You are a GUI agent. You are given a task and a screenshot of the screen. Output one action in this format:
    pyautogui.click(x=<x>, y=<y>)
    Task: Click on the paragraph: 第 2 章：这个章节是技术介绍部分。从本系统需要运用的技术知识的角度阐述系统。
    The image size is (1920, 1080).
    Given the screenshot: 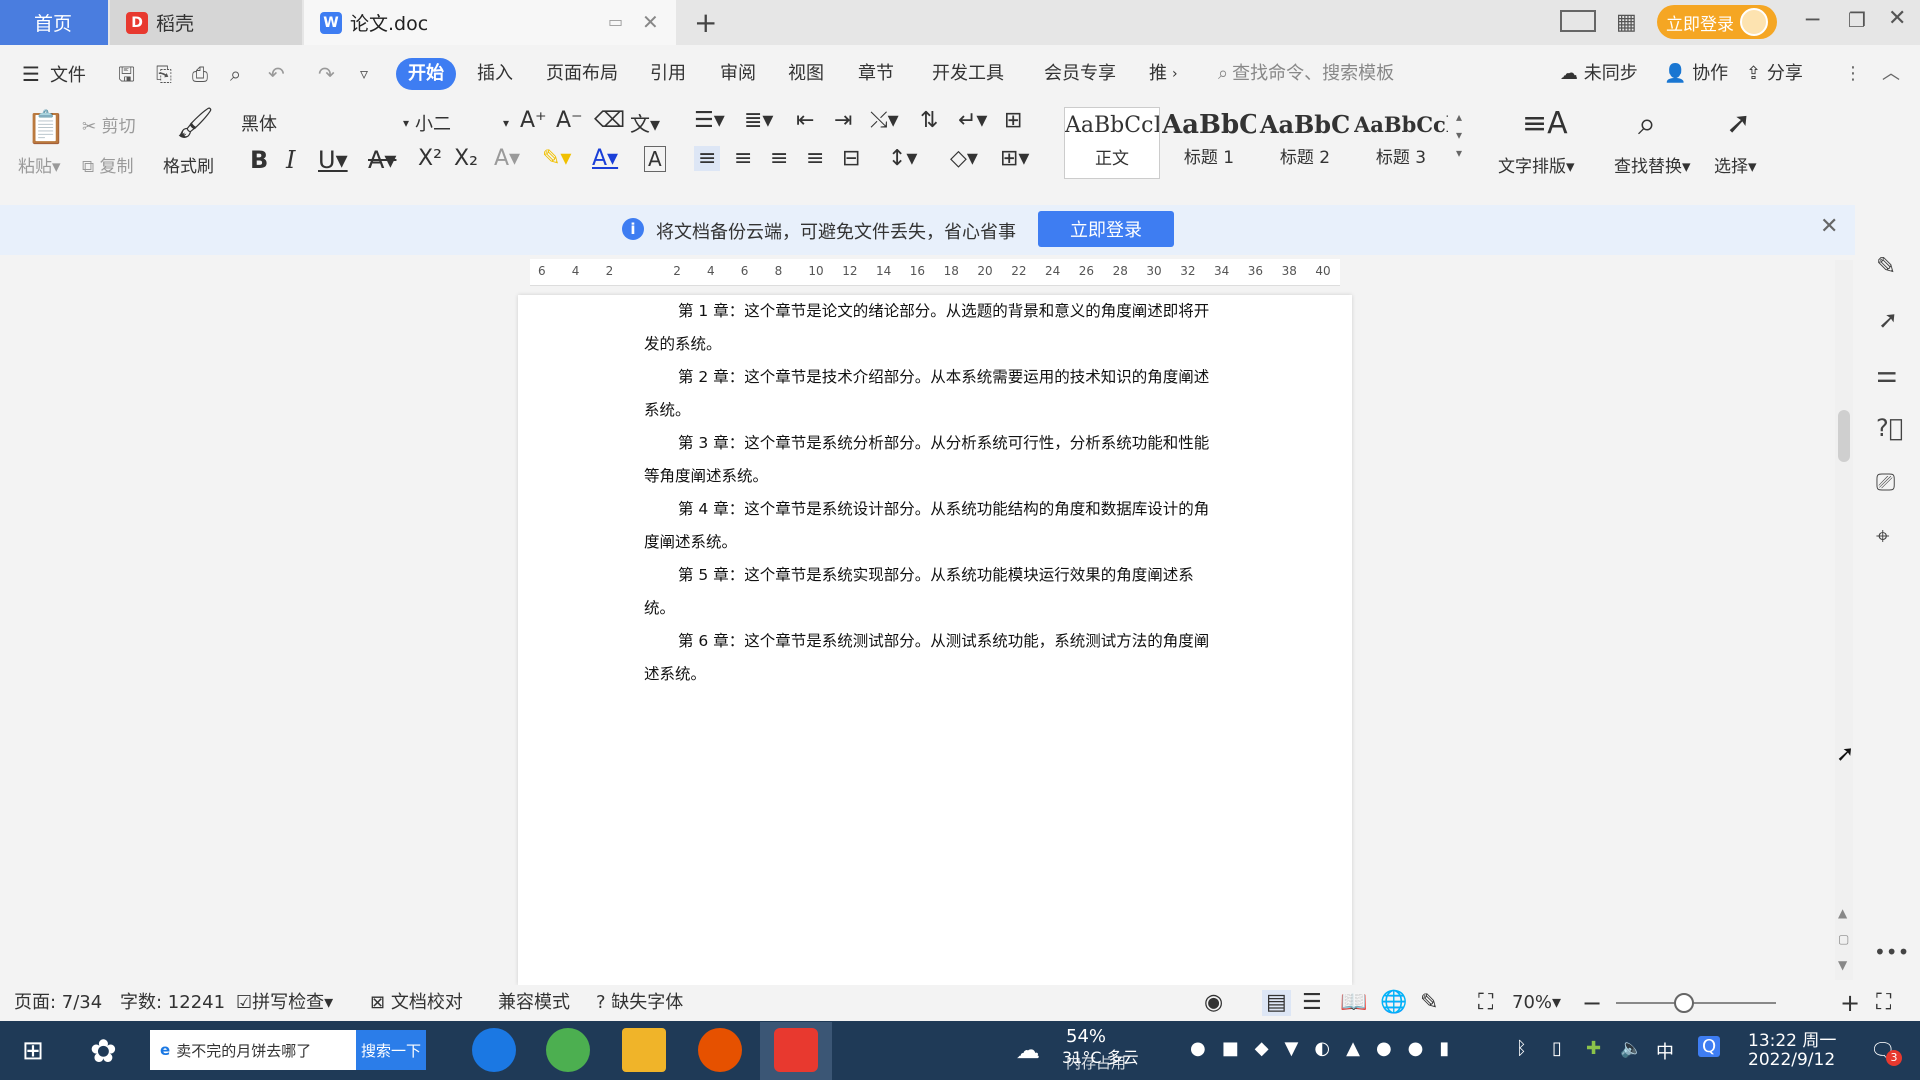 What is the action you would take?
    pyautogui.click(x=934, y=394)
    